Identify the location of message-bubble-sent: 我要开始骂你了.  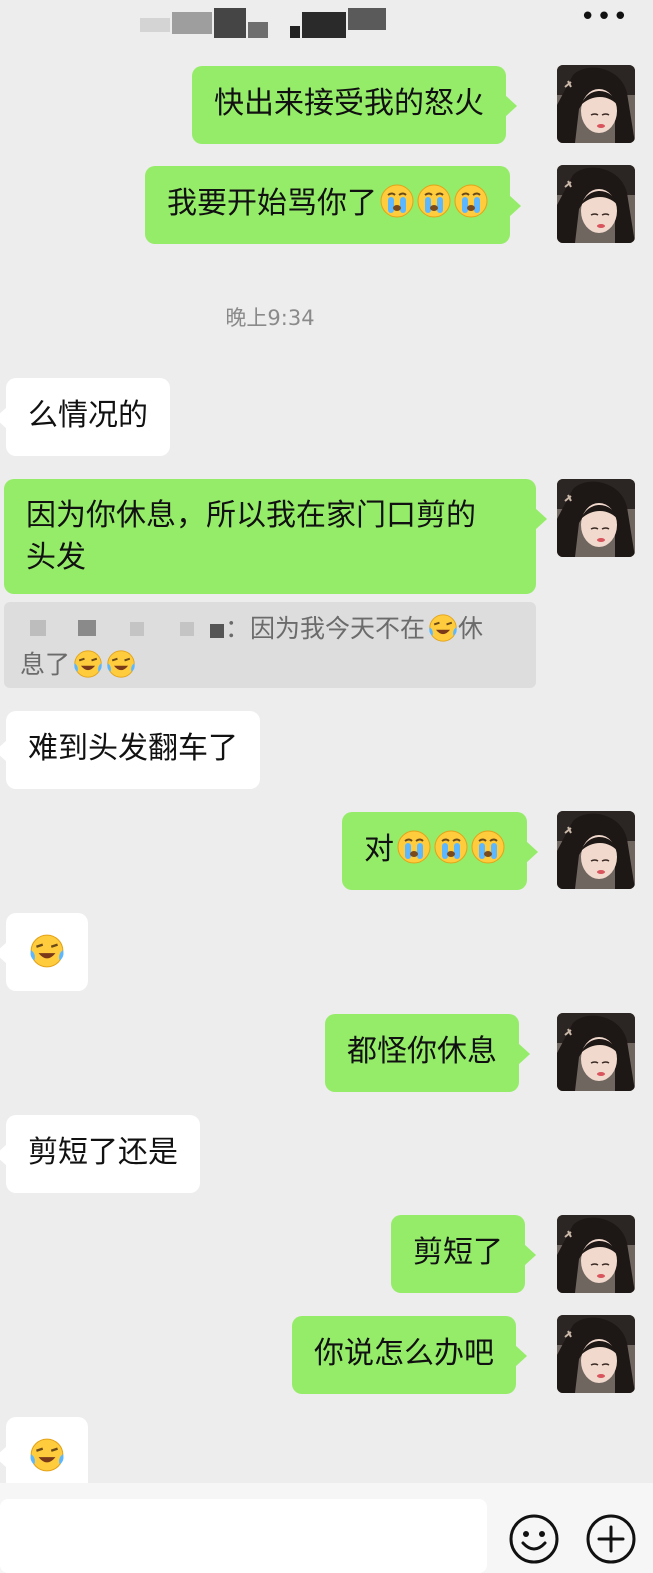
(333, 205).